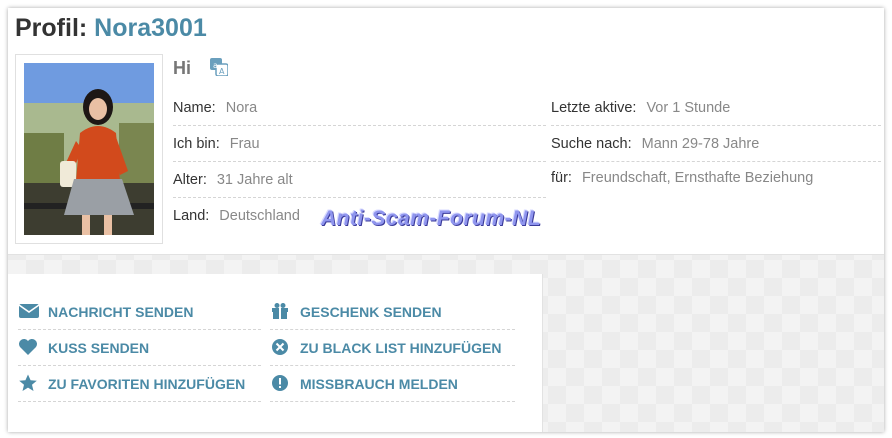 The width and height of the screenshot is (892, 438). I want to click on detail-value: 31 Jahre alt, so click(254, 180).